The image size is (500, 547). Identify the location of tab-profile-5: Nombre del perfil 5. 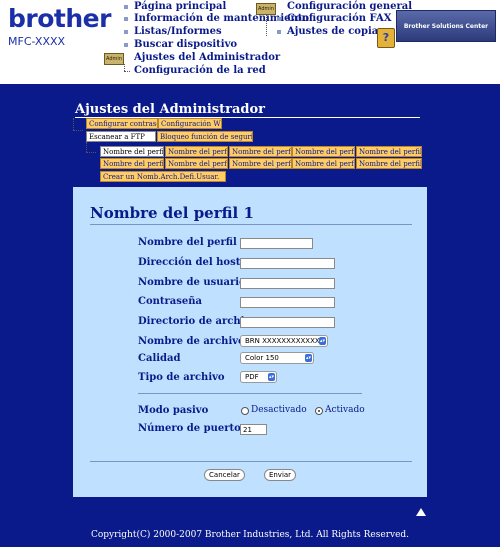
(389, 151).